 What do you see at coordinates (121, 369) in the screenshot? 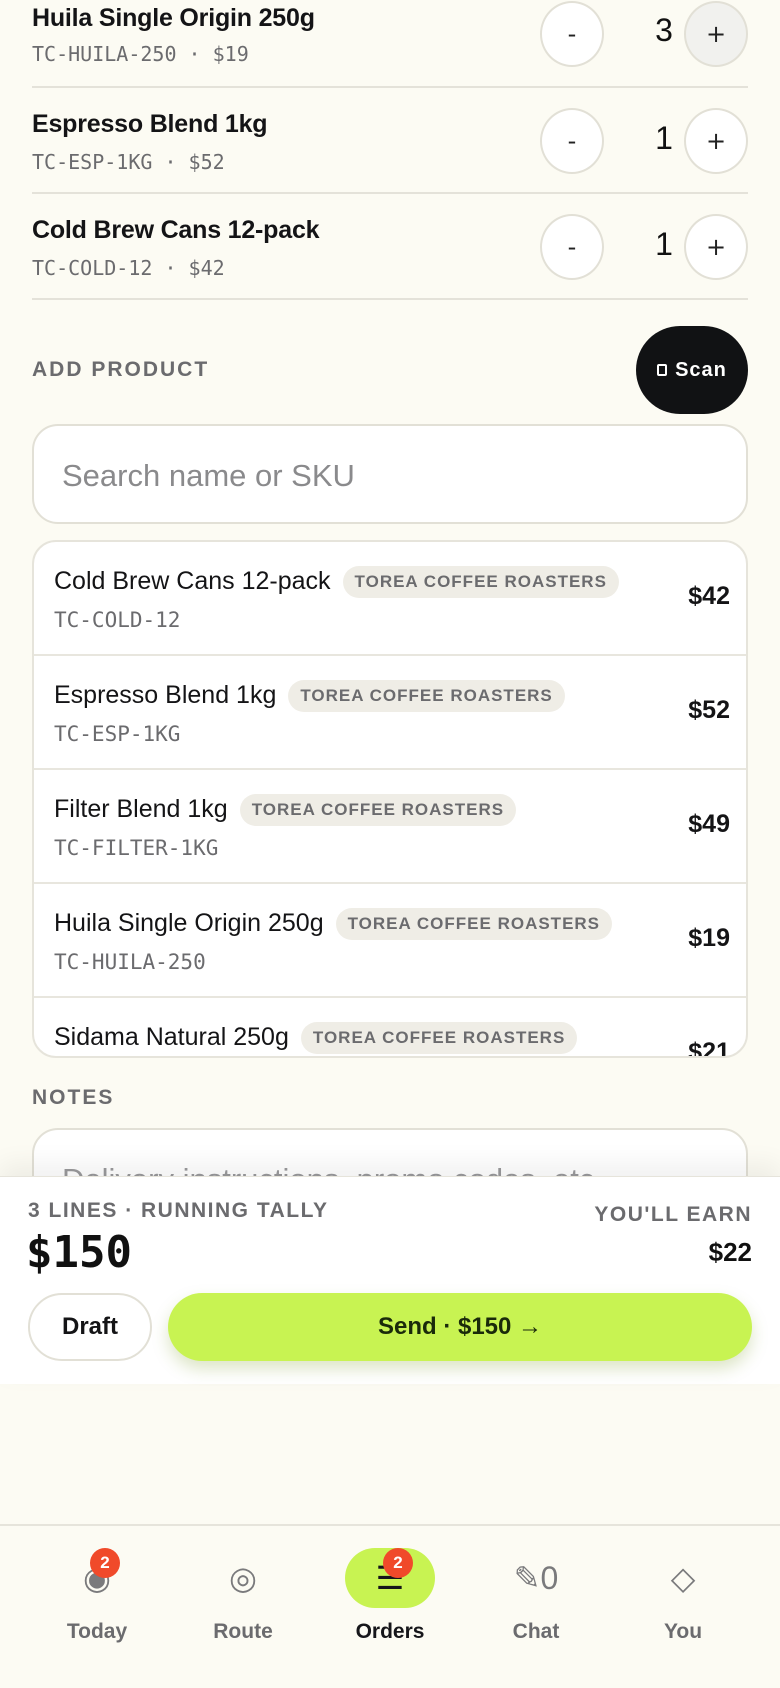
I see `add-product-heading: ADD PRODUCT` at bounding box center [121, 369].